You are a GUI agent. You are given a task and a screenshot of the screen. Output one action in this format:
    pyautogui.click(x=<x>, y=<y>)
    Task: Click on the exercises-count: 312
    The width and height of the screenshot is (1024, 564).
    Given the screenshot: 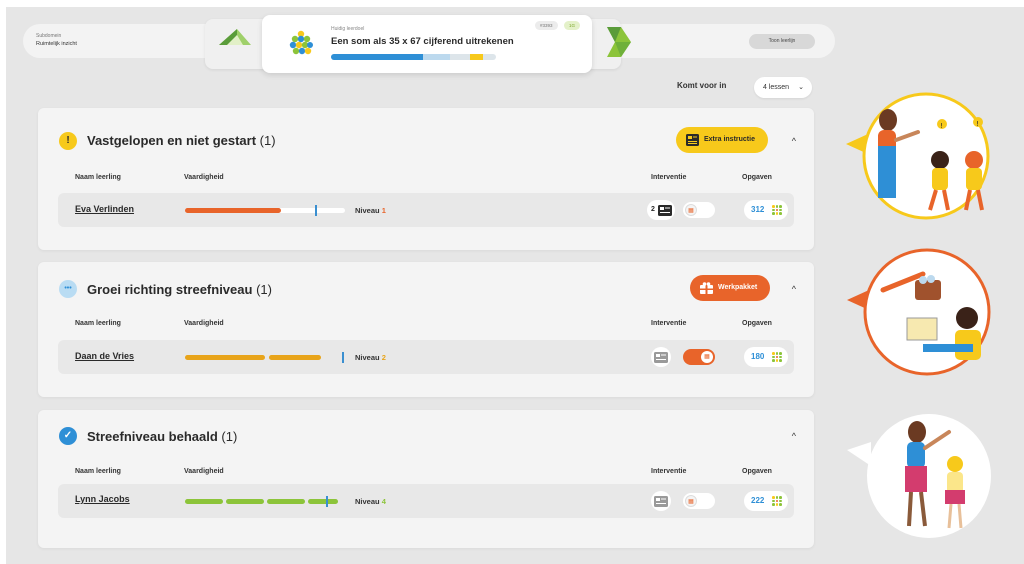 What is the action you would take?
    pyautogui.click(x=758, y=209)
    